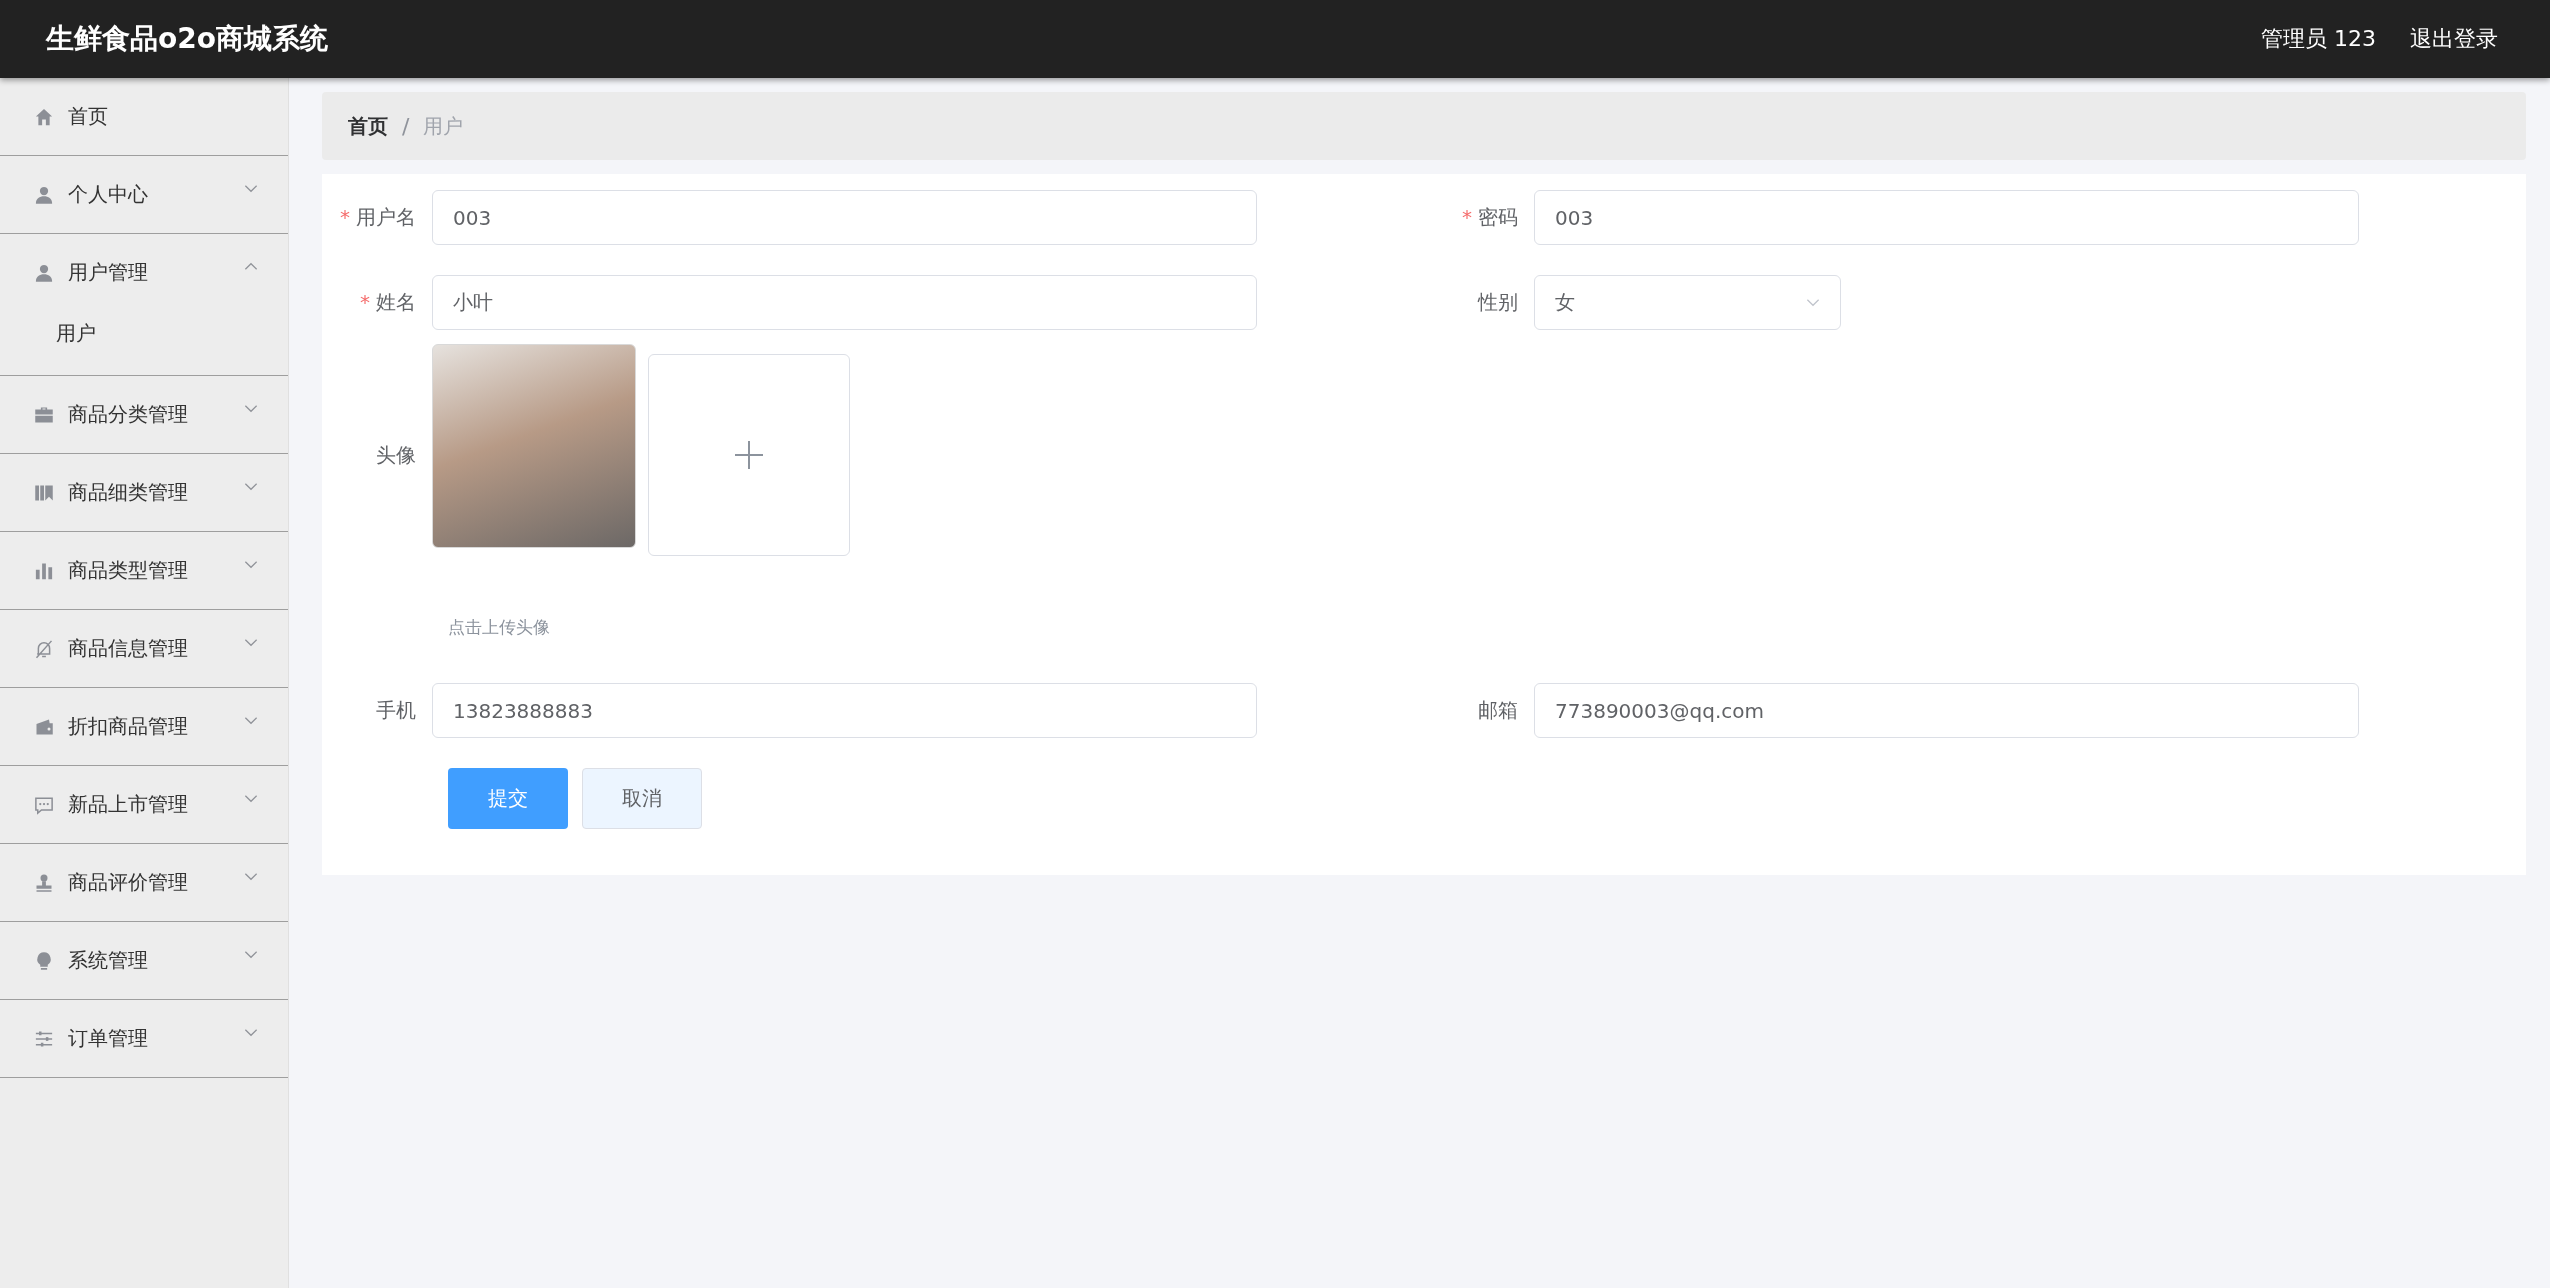 Image resolution: width=2550 pixels, height=1288 pixels. Describe the element at coordinates (396, 710) in the screenshot. I see `field-label: 手机` at that location.